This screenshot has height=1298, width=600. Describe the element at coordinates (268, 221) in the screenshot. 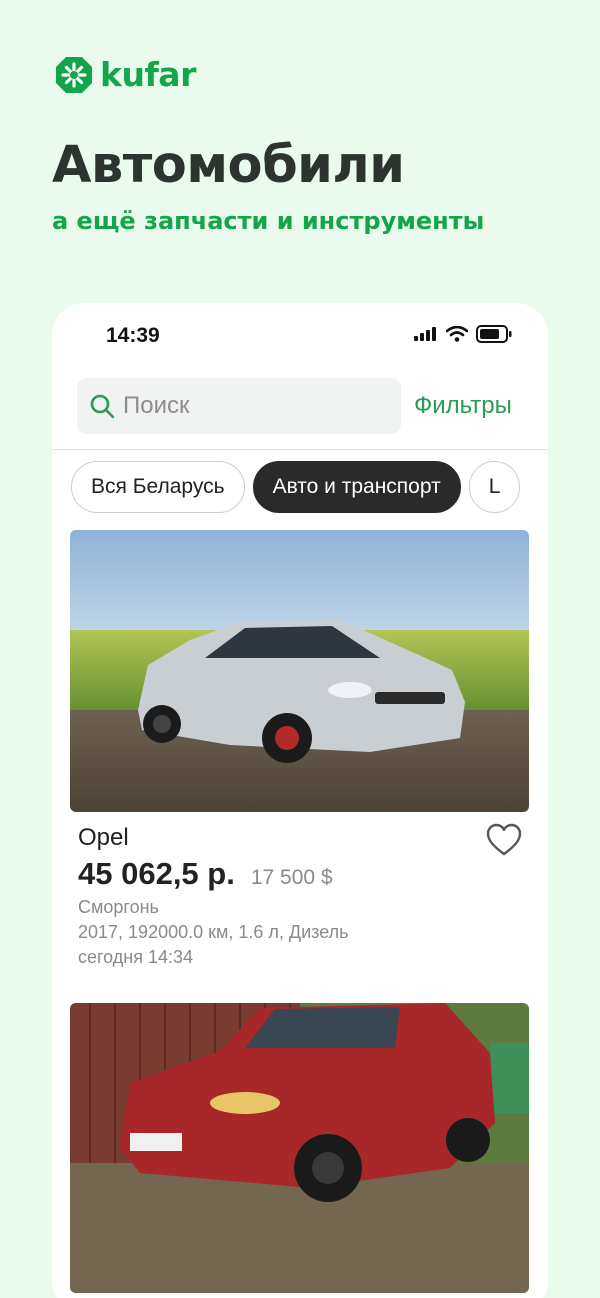

I see `promo-subheadline: а ещё запчасти и инструменты` at that location.